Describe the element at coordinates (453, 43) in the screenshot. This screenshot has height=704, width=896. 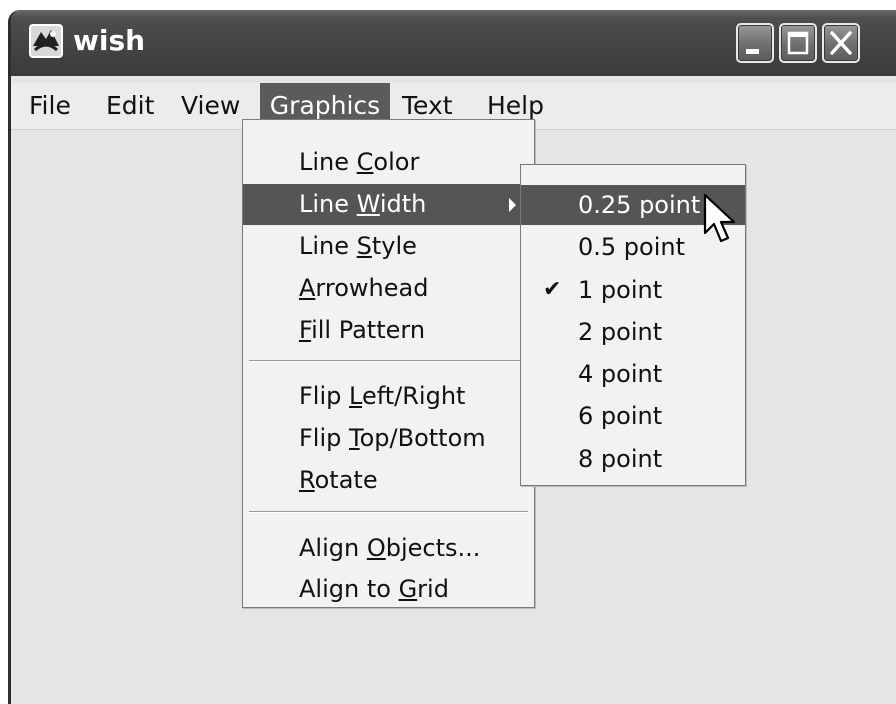
I see `title-bar: wish` at that location.